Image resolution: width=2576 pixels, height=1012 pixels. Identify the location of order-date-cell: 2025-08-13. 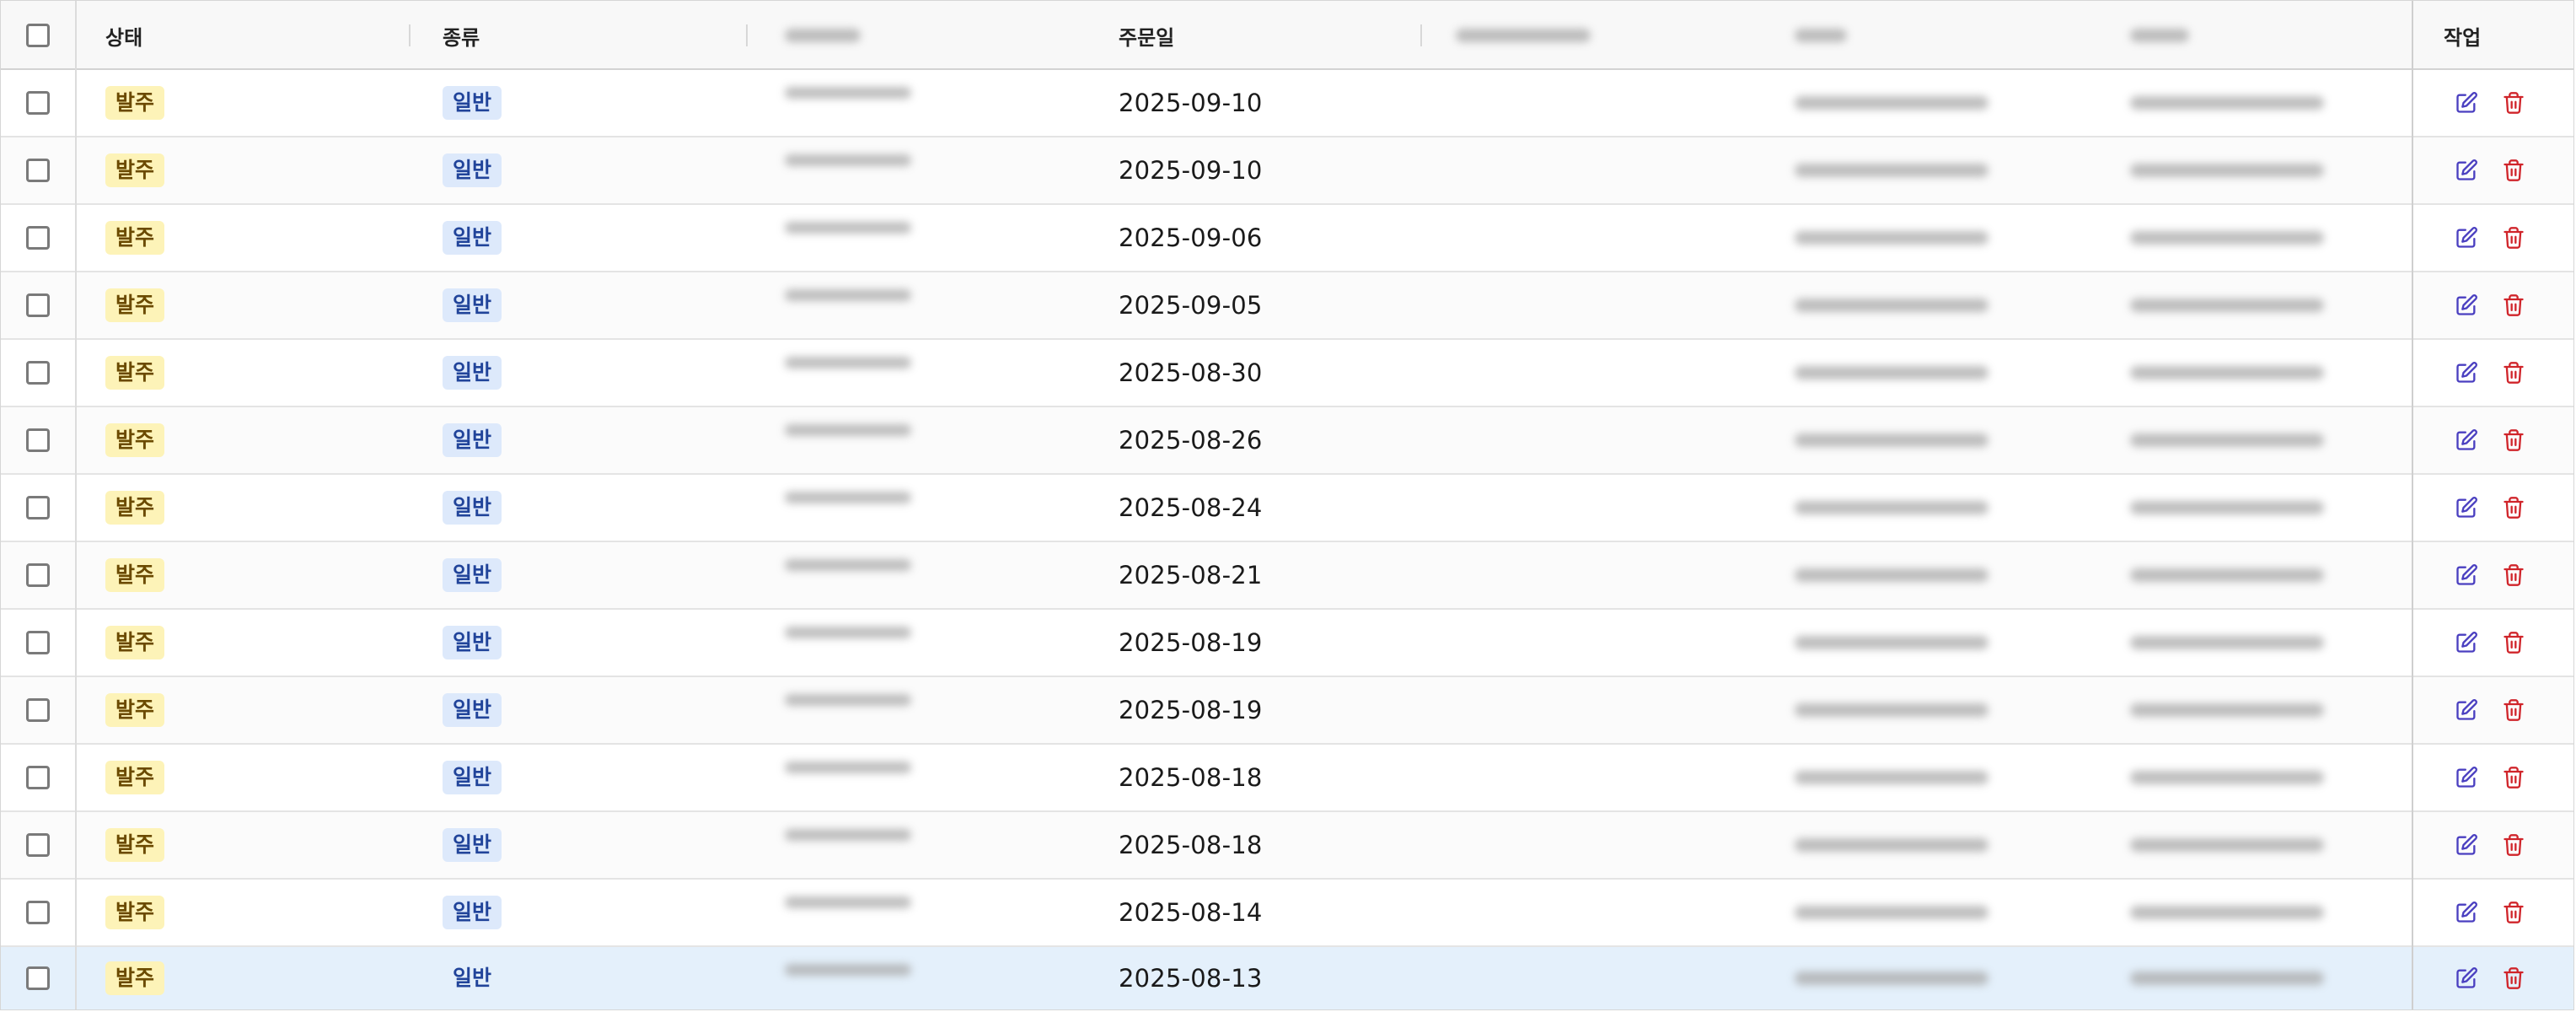
(1191, 978).